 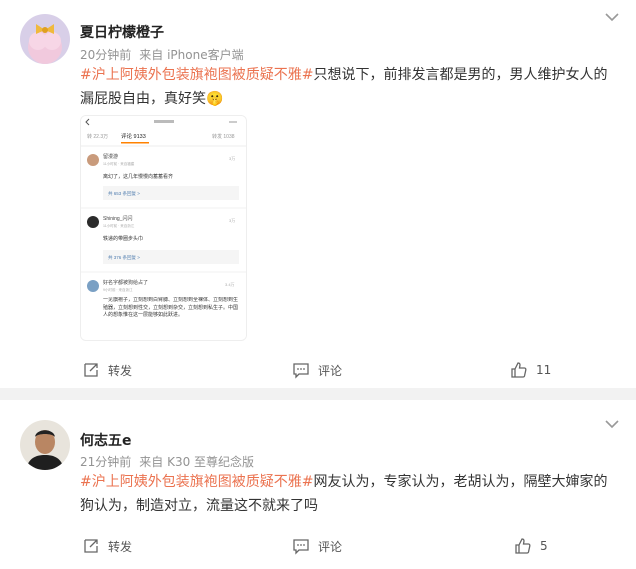 I want to click on shot-stats-left: 转 22.3万, so click(x=97, y=136).